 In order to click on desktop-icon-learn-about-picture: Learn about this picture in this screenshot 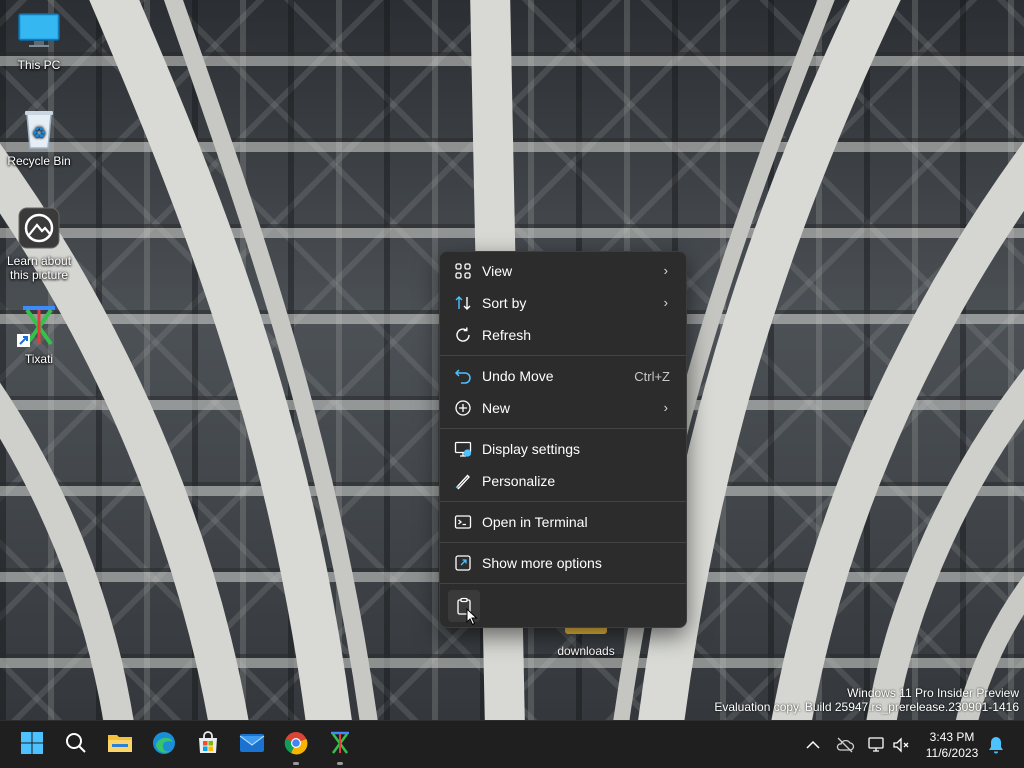, I will do `click(39, 244)`.